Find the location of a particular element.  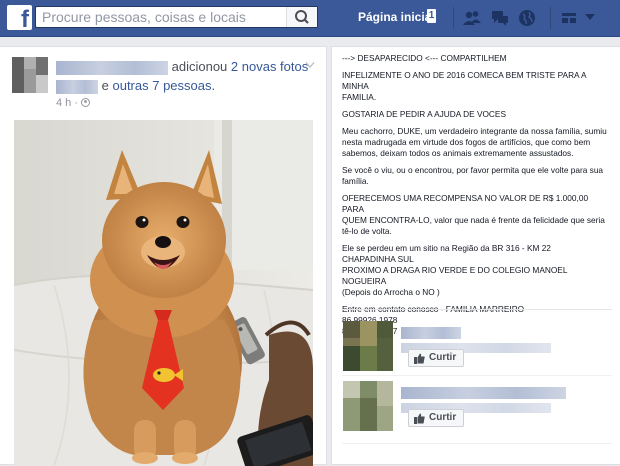

post-options-chevron-icon is located at coordinates (310, 65).